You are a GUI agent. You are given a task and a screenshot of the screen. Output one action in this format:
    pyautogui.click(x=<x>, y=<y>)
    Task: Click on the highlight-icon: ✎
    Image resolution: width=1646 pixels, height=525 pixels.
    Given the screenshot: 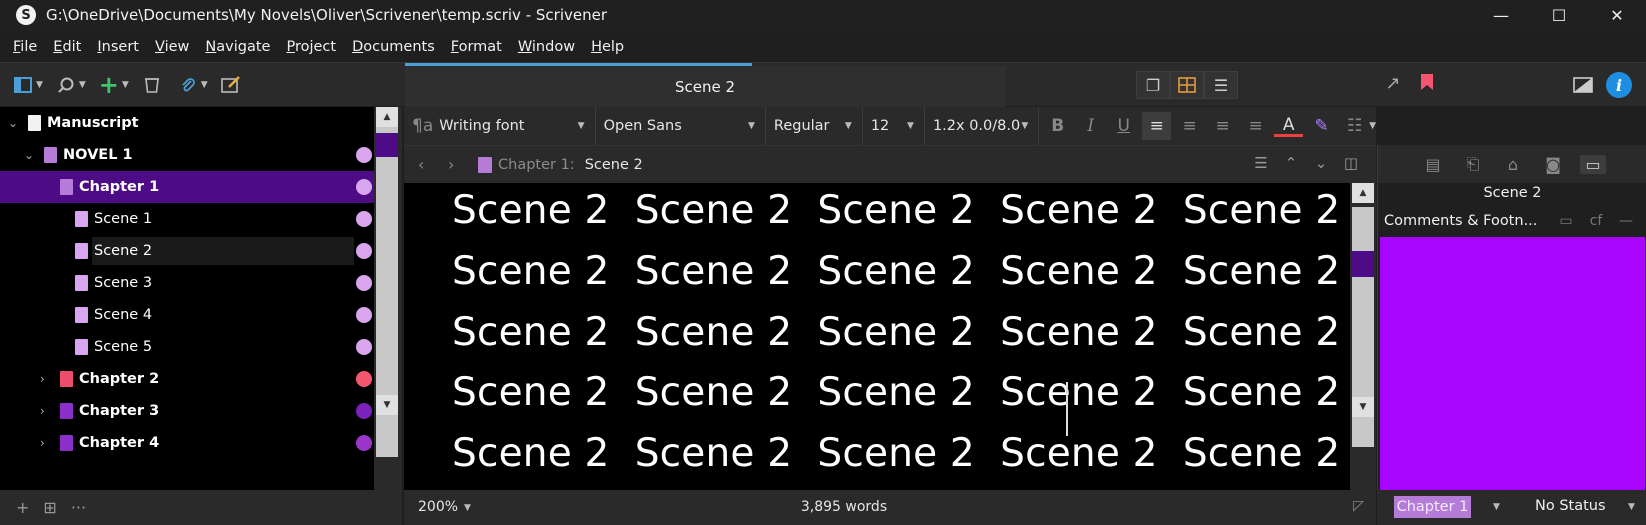 What is the action you would take?
    pyautogui.click(x=1321, y=126)
    